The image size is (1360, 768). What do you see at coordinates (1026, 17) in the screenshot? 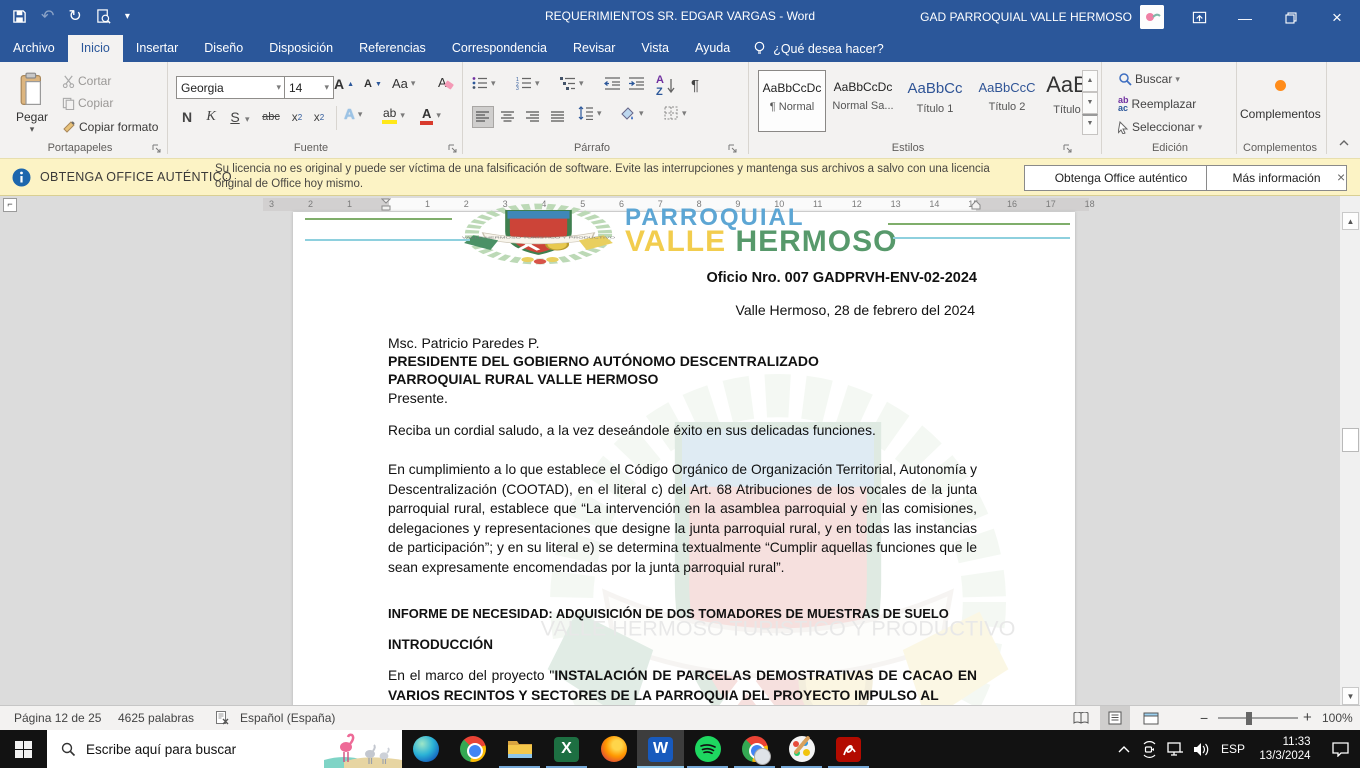
I see `account-name: GAD PARROQUIAL VALLE HERMOSO` at bounding box center [1026, 17].